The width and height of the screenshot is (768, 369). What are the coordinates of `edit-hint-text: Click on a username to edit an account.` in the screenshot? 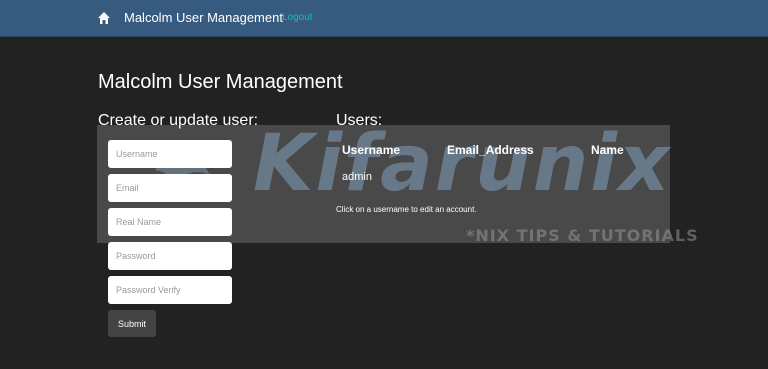 It's located at (406, 209).